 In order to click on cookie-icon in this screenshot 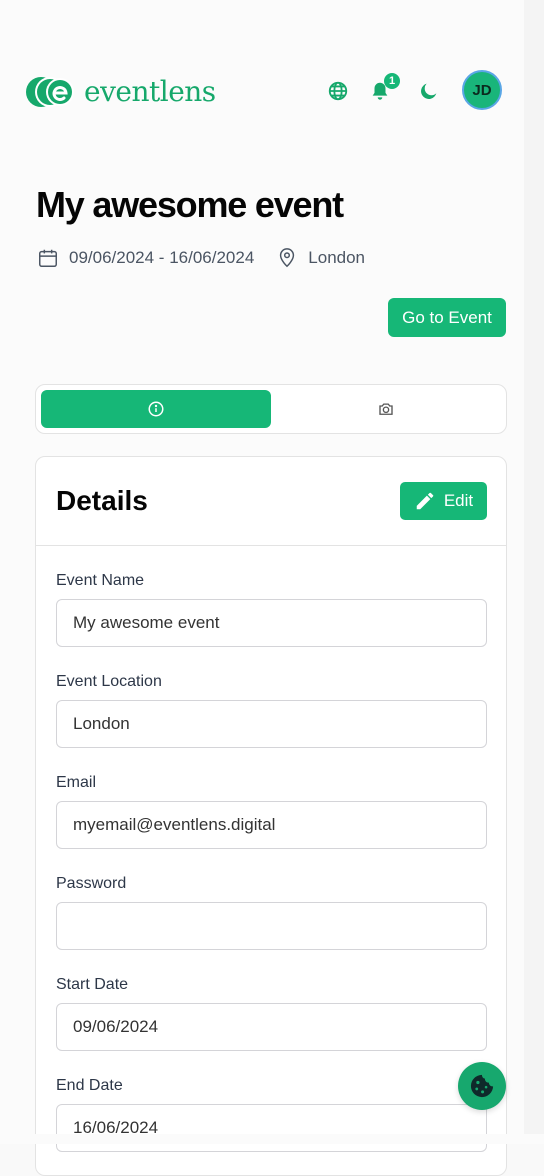, I will do `click(482, 1086)`.